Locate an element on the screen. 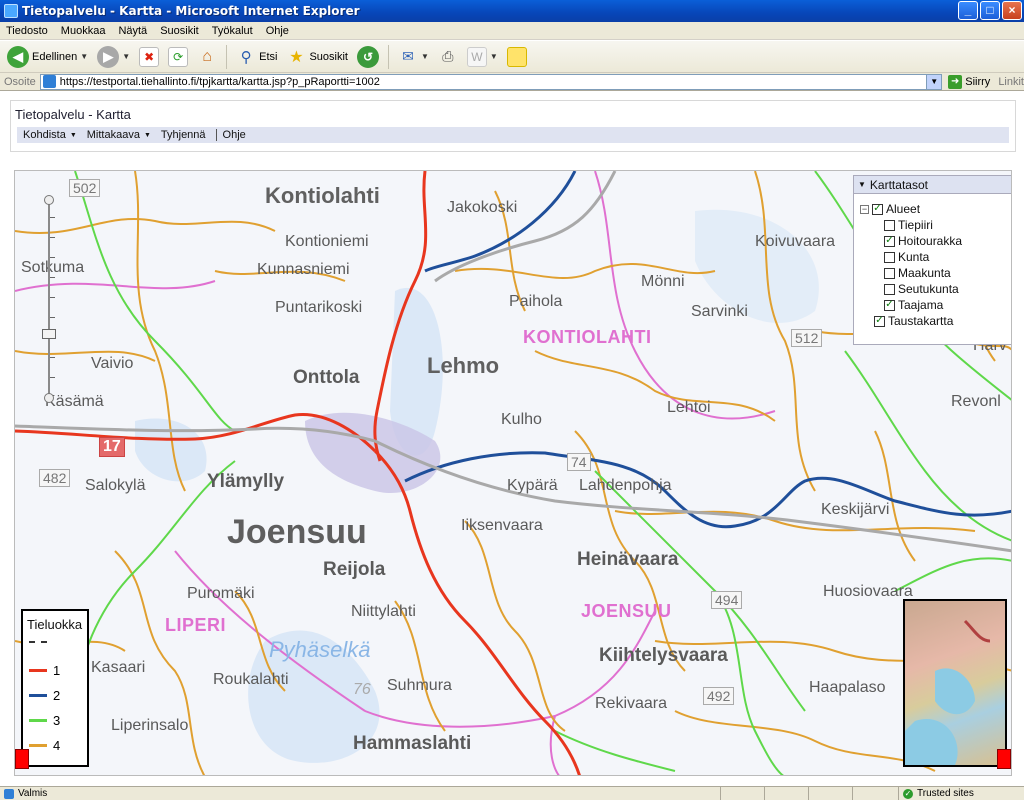 The height and width of the screenshot is (800, 1024). overview-map-canvas is located at coordinates (948, 692).